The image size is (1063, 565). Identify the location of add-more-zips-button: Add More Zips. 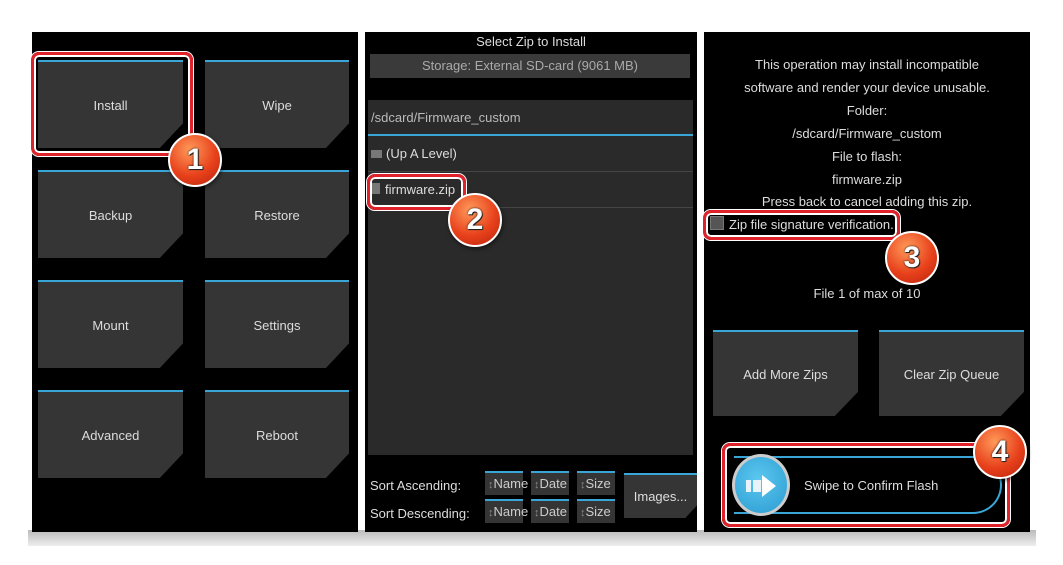
(785, 373).